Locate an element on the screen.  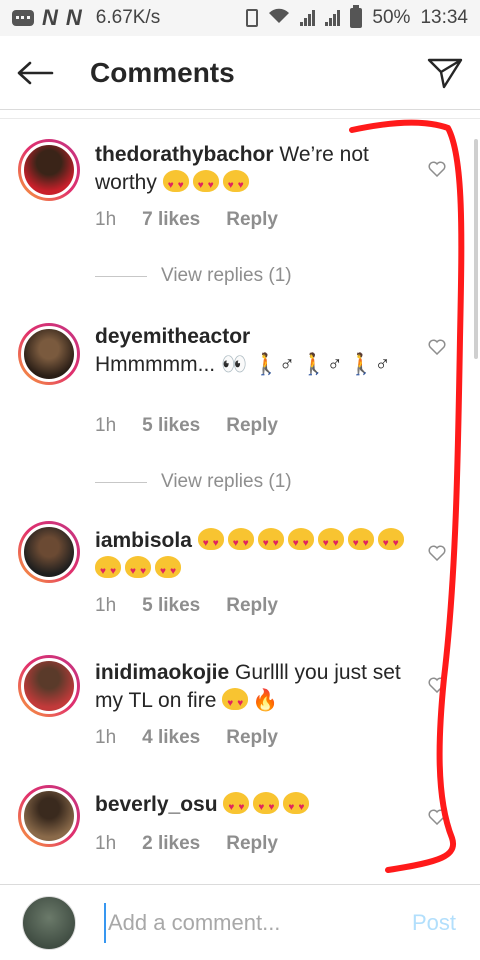
comment-composer: Post is located at coordinates (240, 922).